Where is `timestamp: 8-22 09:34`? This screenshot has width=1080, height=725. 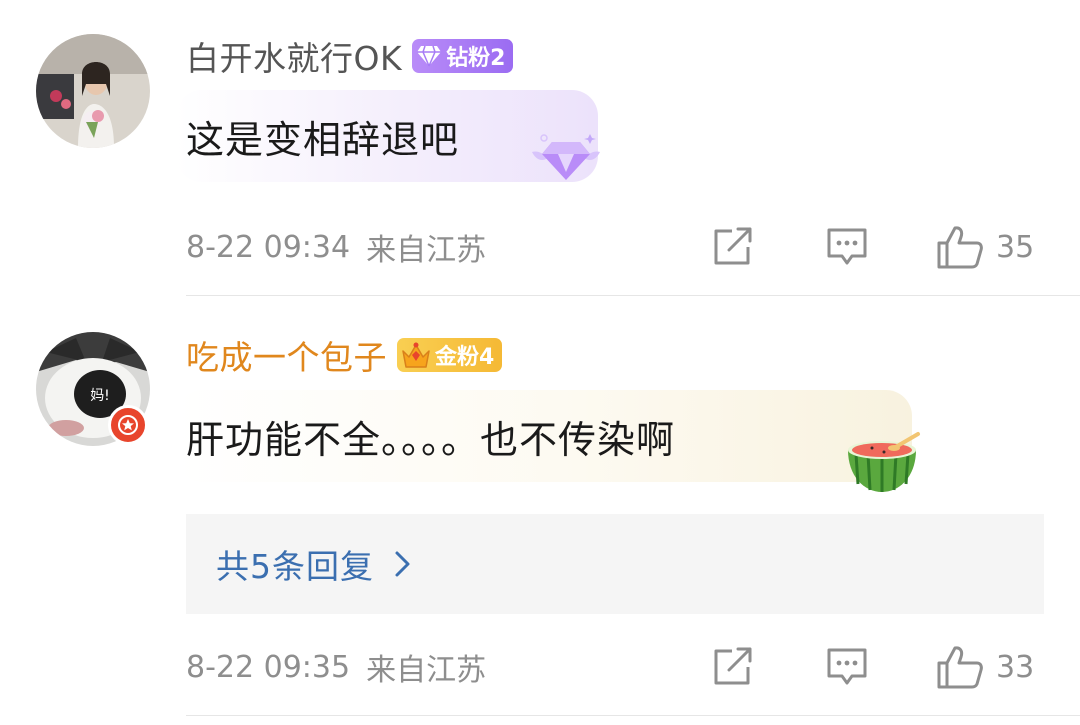 timestamp: 8-22 09:34 is located at coordinates (268, 247).